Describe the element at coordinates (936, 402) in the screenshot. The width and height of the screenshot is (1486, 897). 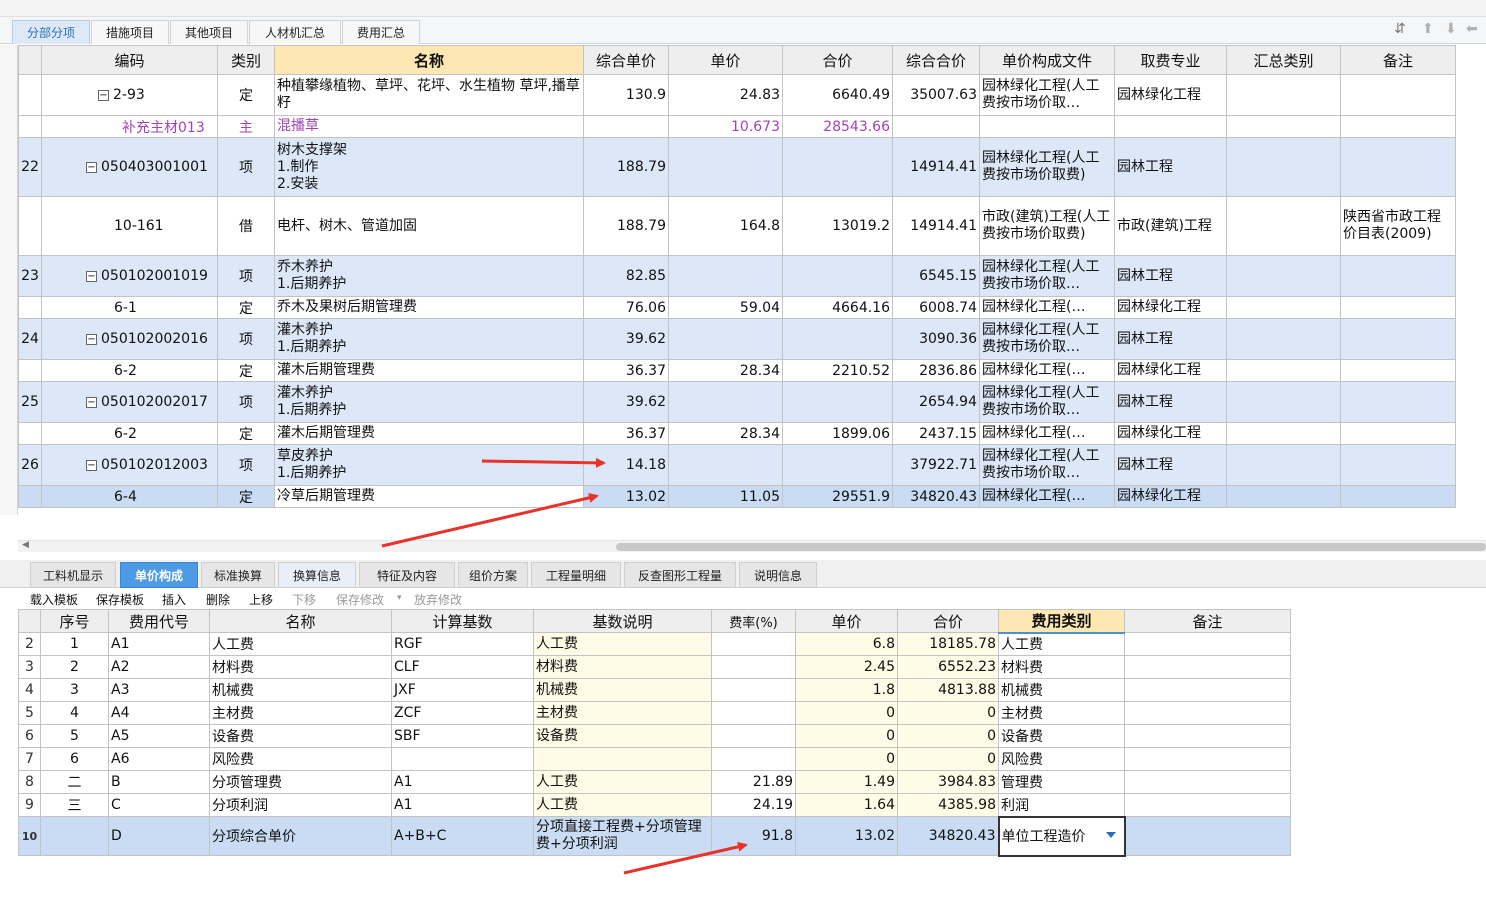
I see `item-comp-total: 2654.94` at that location.